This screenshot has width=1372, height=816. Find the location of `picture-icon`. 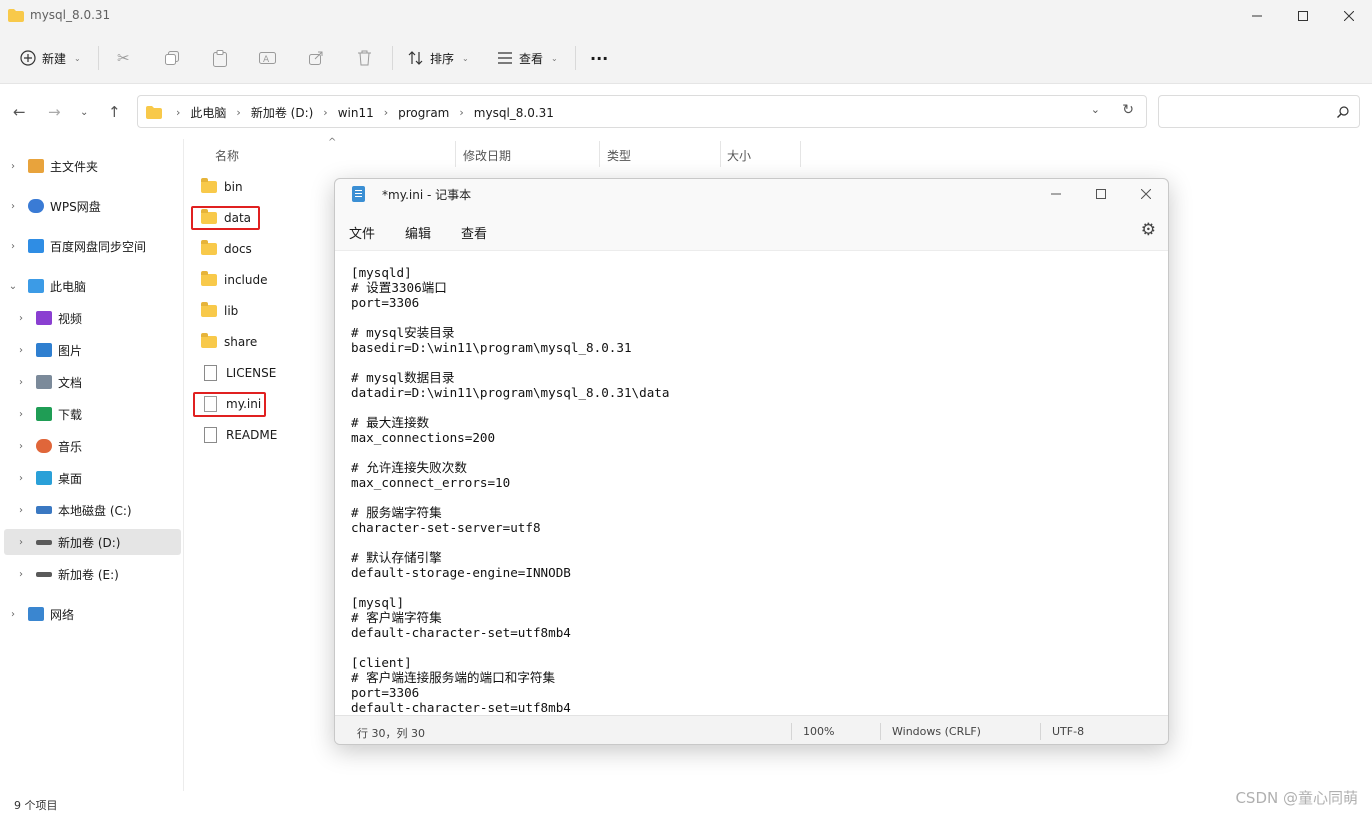

picture-icon is located at coordinates (44, 350).